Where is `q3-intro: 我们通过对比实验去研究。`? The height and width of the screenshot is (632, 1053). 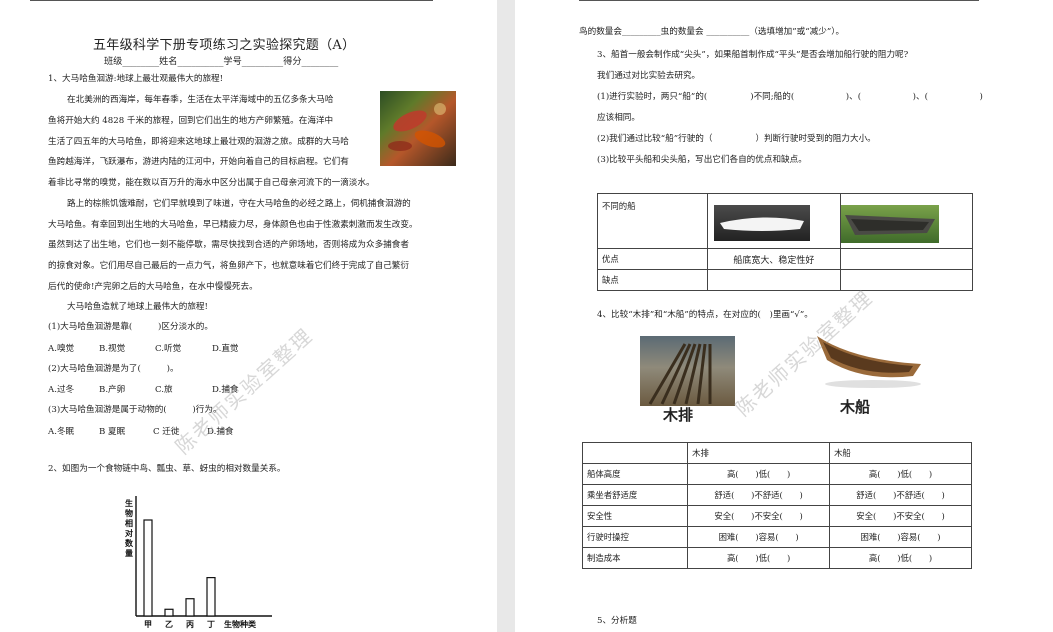
q3-intro: 我们通过对比实验去研究。 is located at coordinates (649, 76).